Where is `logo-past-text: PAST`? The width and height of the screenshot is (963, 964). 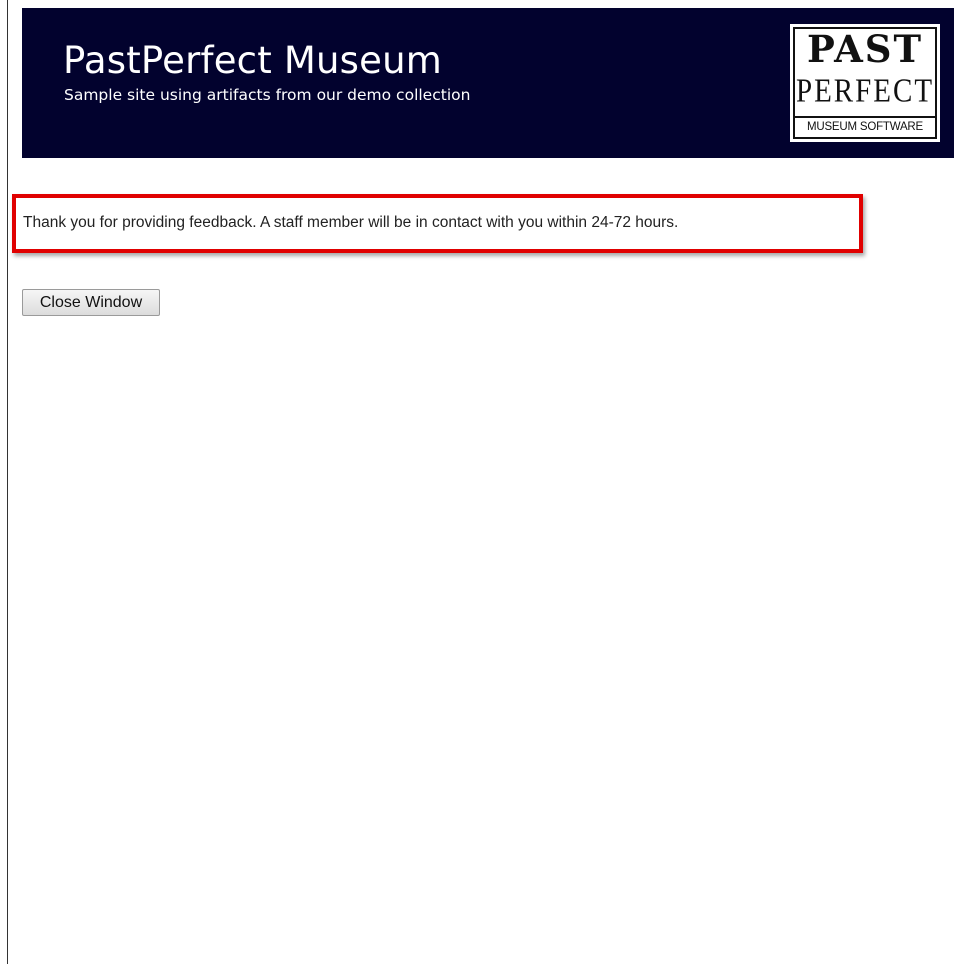
logo-past-text: PAST is located at coordinates (865, 49).